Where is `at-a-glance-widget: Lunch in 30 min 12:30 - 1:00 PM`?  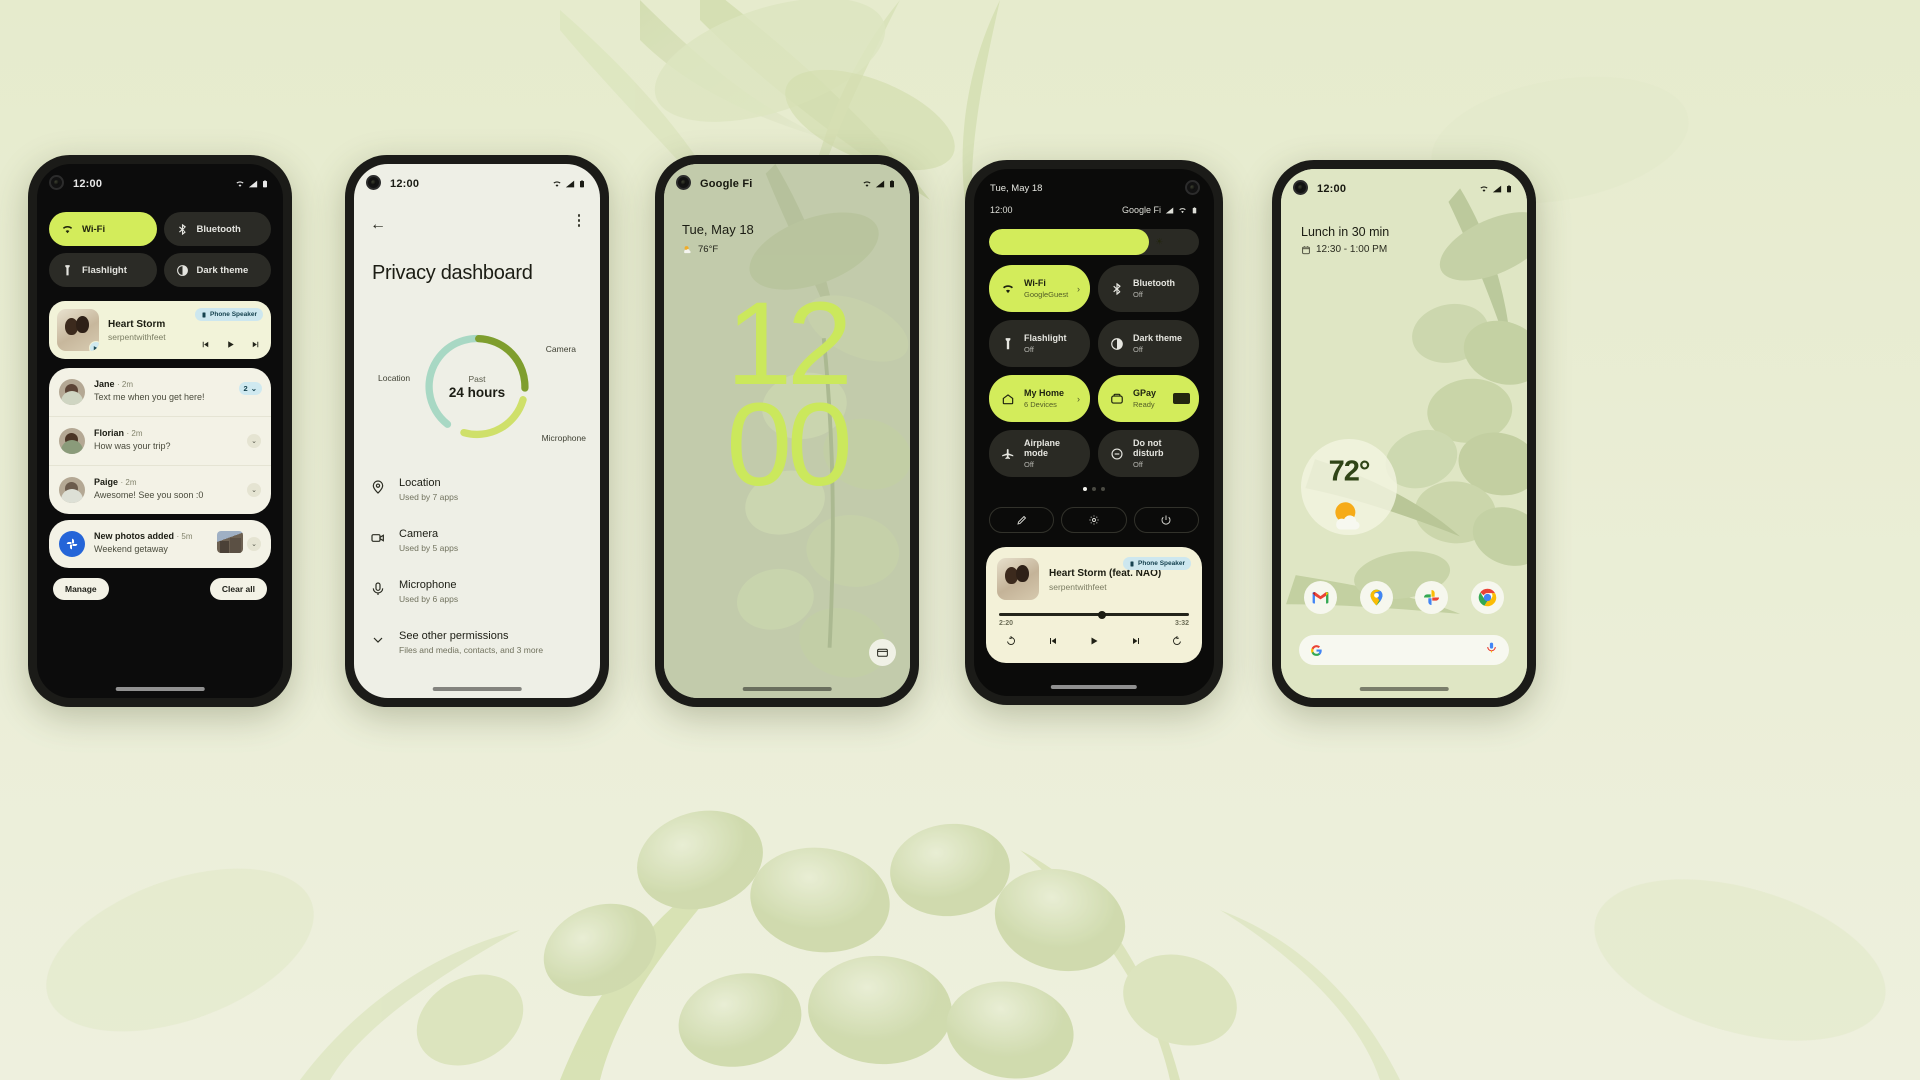
at-a-glance-widget: Lunch in 30 min 12:30 - 1:00 PM is located at coordinates (1345, 240).